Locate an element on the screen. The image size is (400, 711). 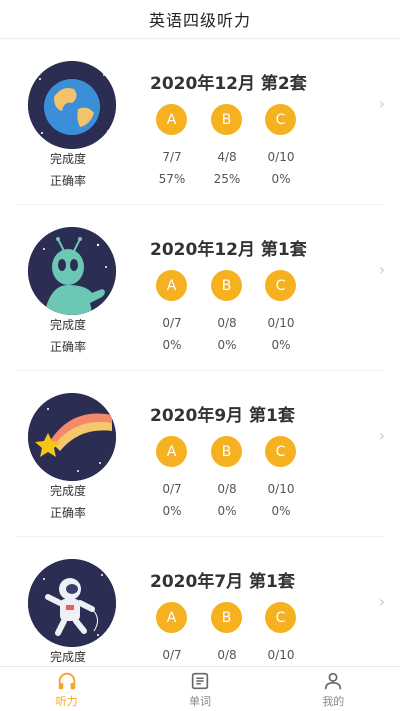
test-title: 2020年12月 第2套 is located at coordinates (228, 84).